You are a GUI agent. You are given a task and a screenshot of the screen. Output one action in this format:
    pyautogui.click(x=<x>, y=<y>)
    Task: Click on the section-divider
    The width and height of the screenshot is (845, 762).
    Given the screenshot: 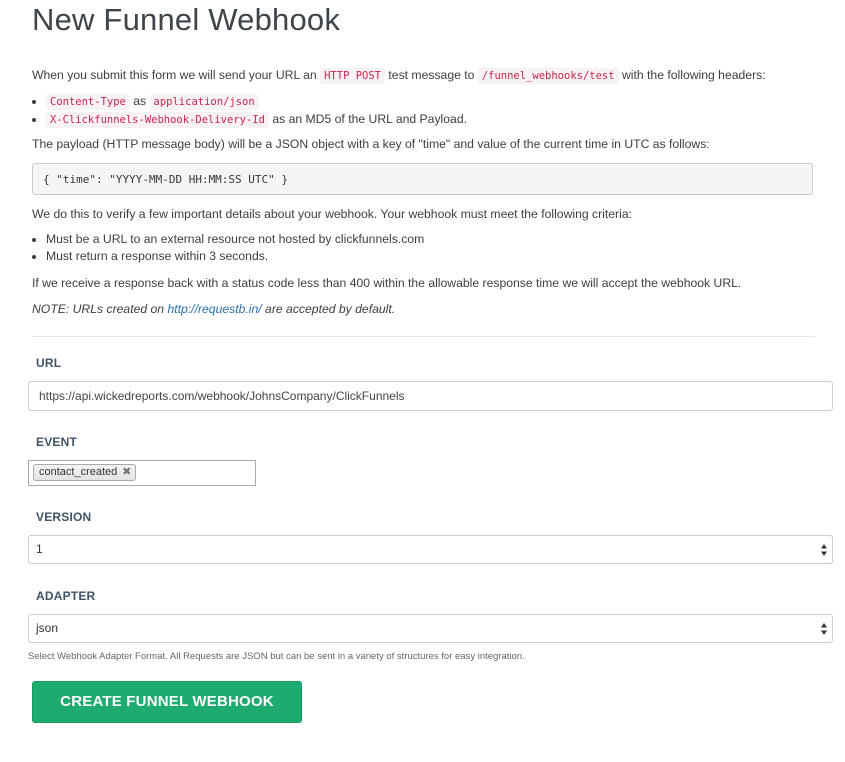 What is the action you would take?
    pyautogui.click(x=423, y=336)
    